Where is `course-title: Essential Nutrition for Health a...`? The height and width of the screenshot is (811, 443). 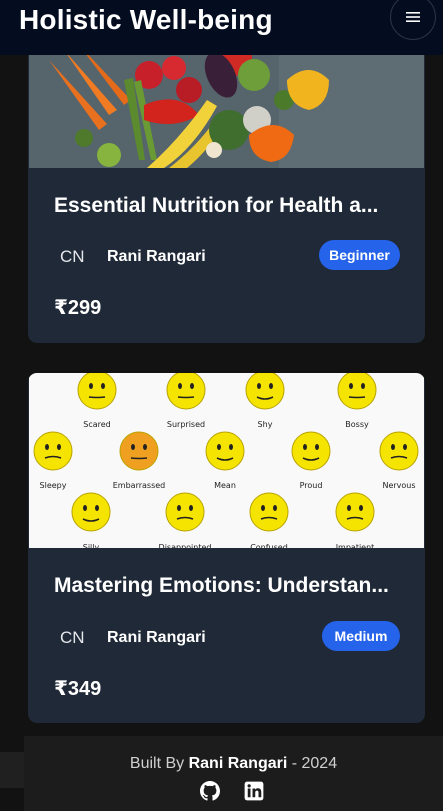 course-title: Essential Nutrition for Health a... is located at coordinates (228, 206).